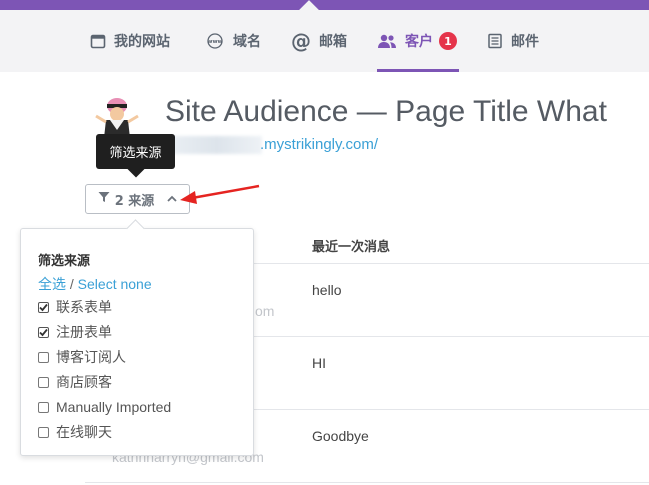  I want to click on last-message-column-header: 最近一次消息, so click(351, 247).